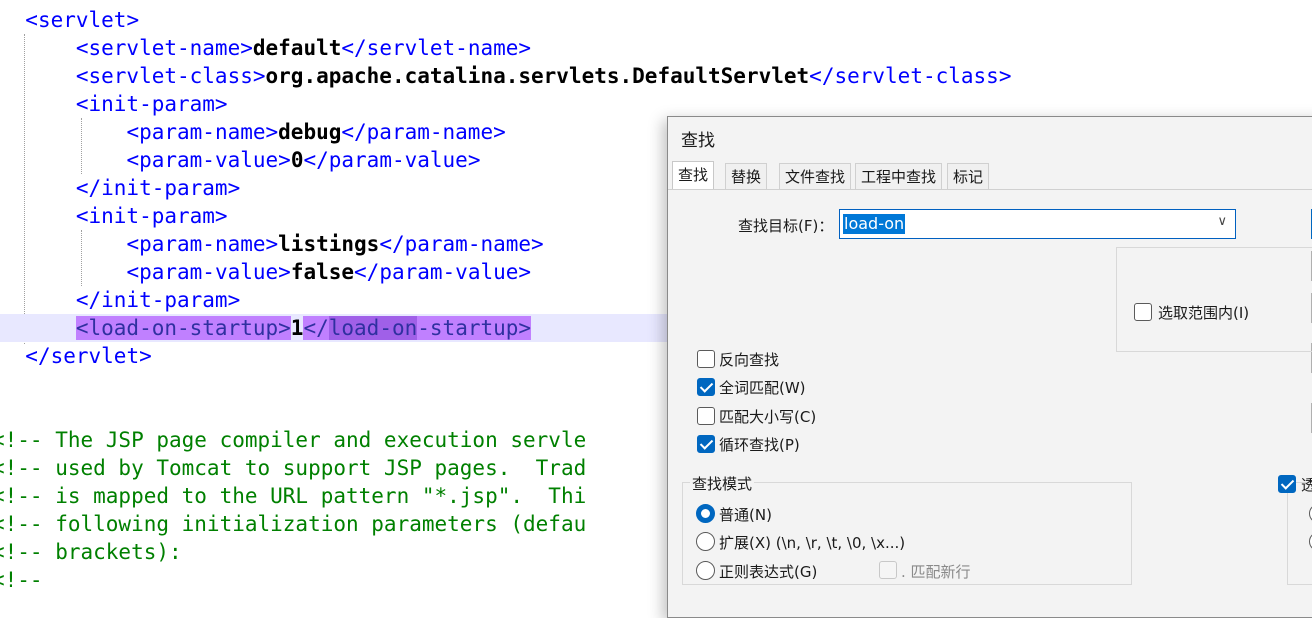 Image resolution: width=1312 pixels, height=618 pixels. What do you see at coordinates (474, 328) in the screenshot?
I see `search-match-highlight: -startup>` at bounding box center [474, 328].